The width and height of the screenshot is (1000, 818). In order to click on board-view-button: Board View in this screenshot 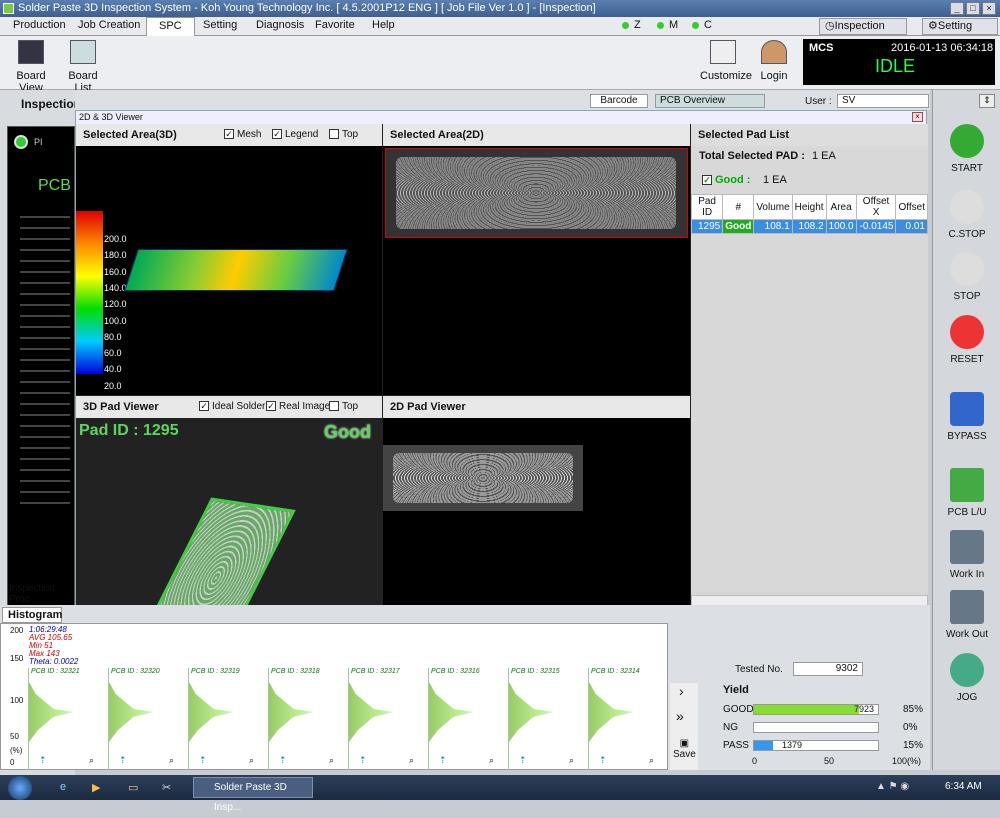, I will do `click(31, 67)`.